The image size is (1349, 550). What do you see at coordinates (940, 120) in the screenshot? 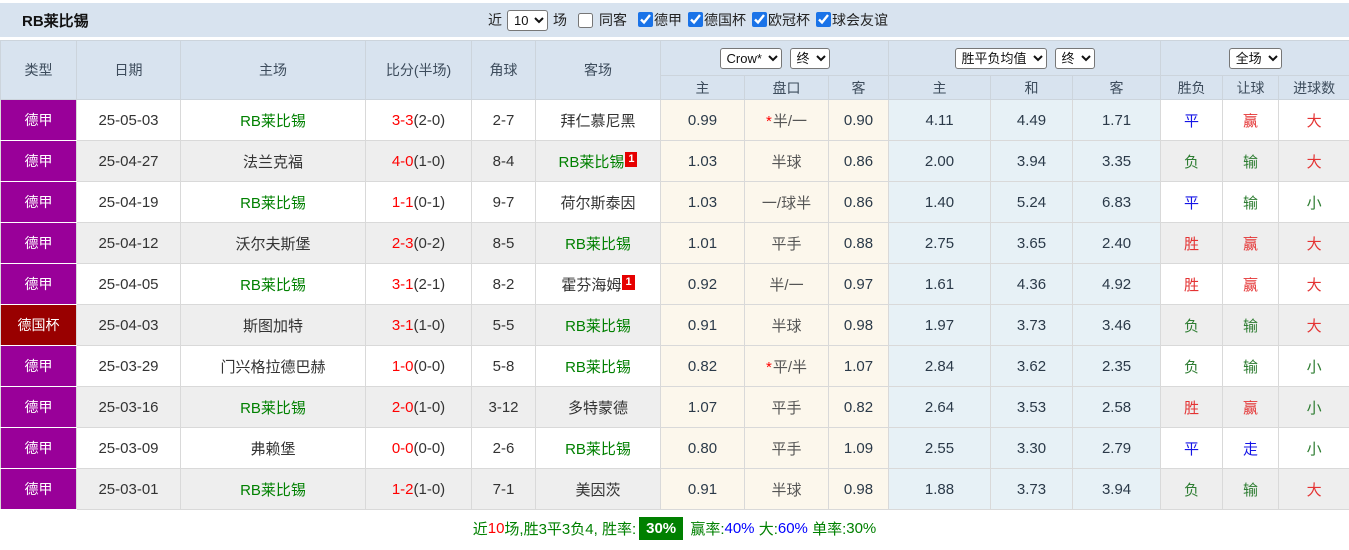
I see `avg-home: 4.11` at bounding box center [940, 120].